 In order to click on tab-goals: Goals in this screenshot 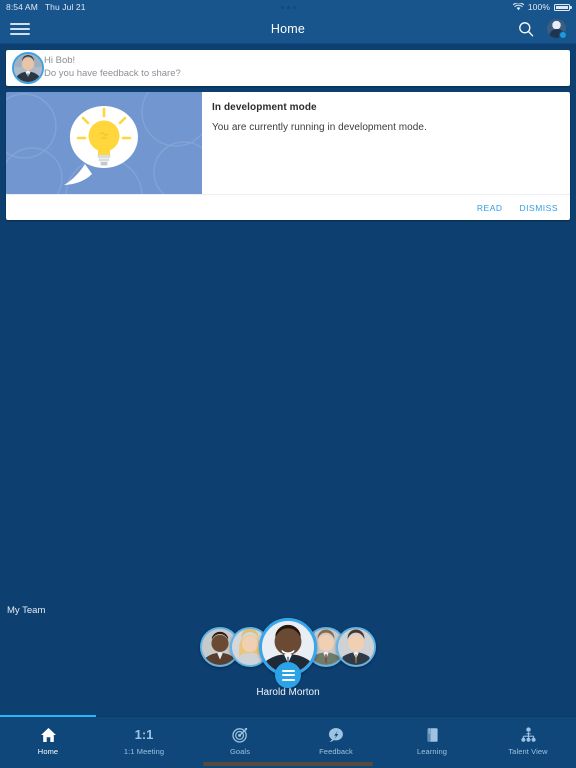, I will do `click(240, 742)`.